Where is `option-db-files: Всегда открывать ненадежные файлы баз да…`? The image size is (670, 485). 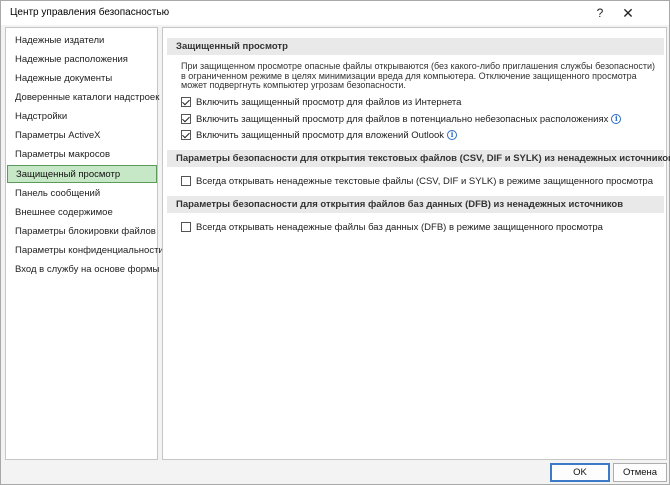 option-db-files: Всегда открывать ненадежные файлы баз да… is located at coordinates (392, 227).